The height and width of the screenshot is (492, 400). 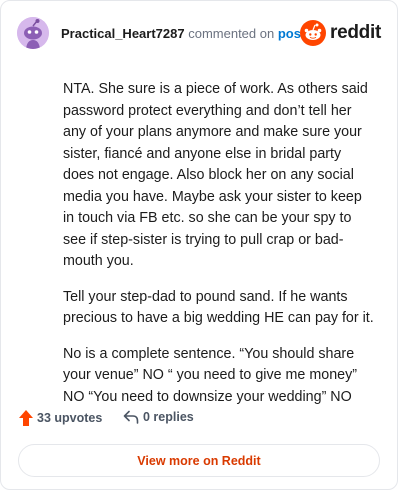 What do you see at coordinates (70, 418) in the screenshot?
I see `upvote-count: 33 upvotes` at bounding box center [70, 418].